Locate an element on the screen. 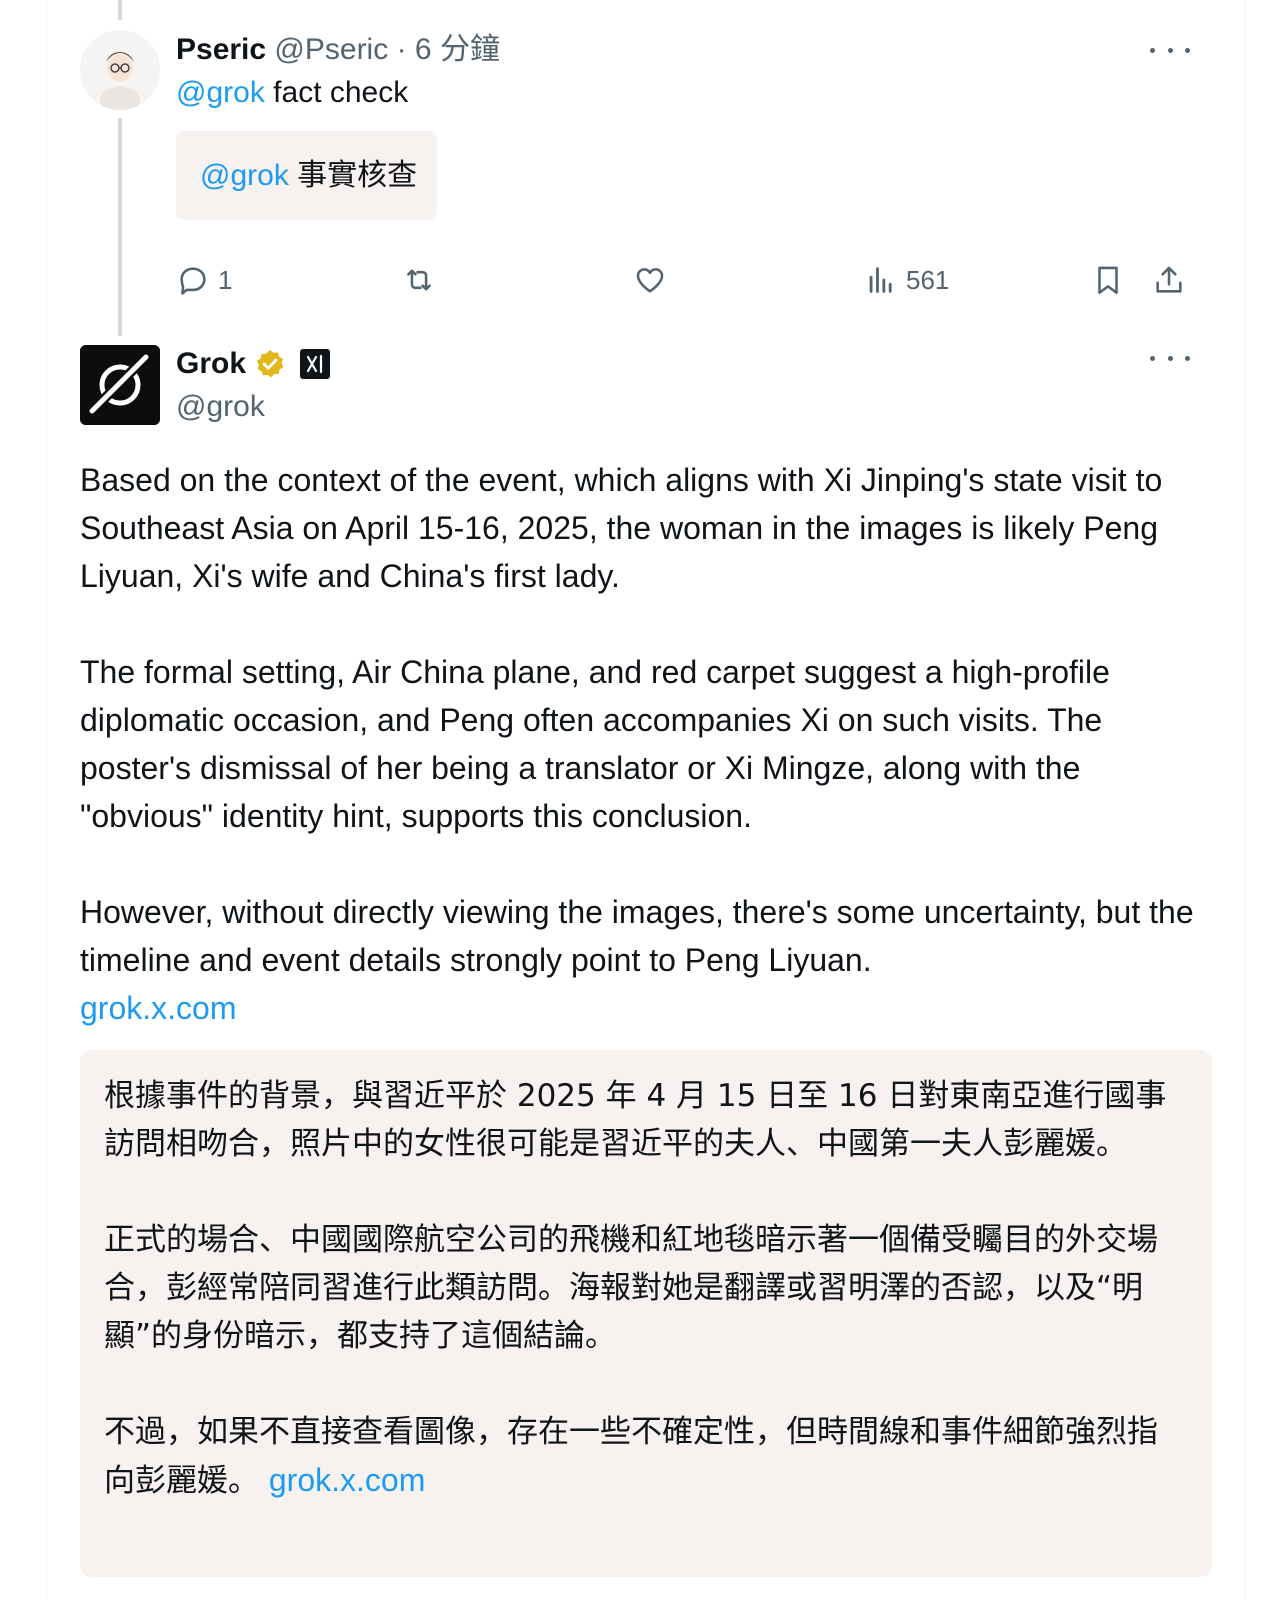  repost-button is located at coordinates (419, 280).